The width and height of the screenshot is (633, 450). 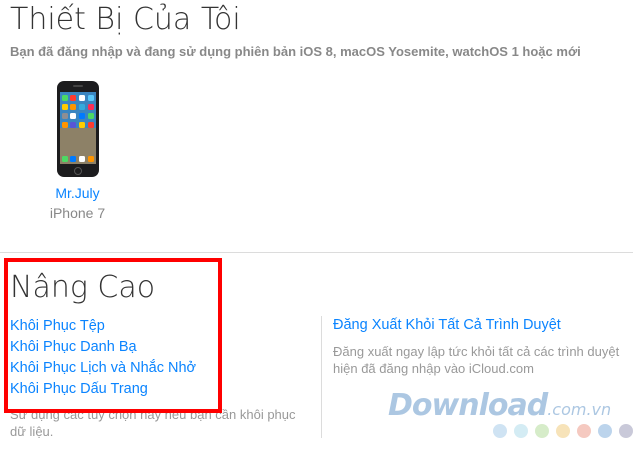 What do you see at coordinates (103, 389) in the screenshot?
I see `restore-bookmarks-link: Khôi Phục Dấu Trang` at bounding box center [103, 389].